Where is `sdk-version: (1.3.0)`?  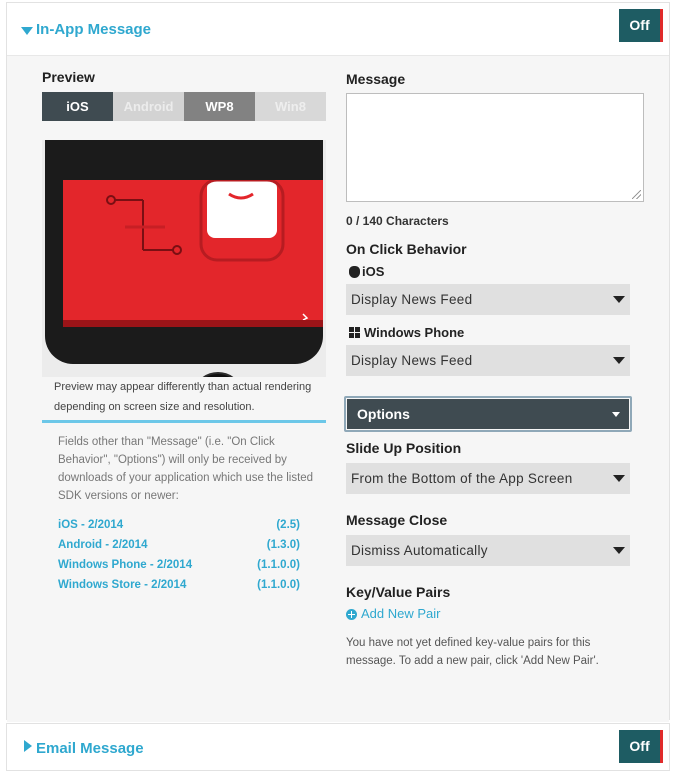 sdk-version: (1.3.0) is located at coordinates (283, 545).